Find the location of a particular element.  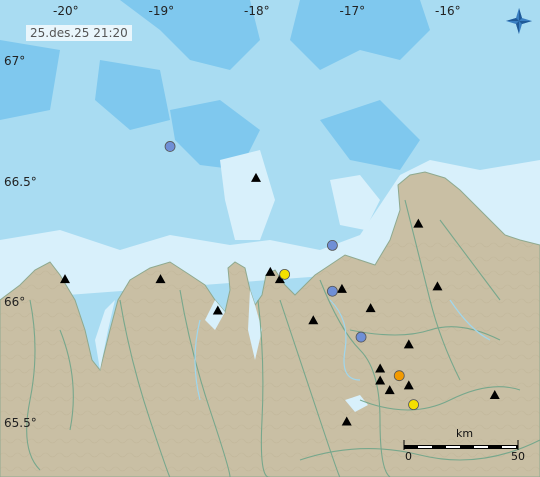

timestamp-label: 25.des.25 21:20 is located at coordinates (79, 33).